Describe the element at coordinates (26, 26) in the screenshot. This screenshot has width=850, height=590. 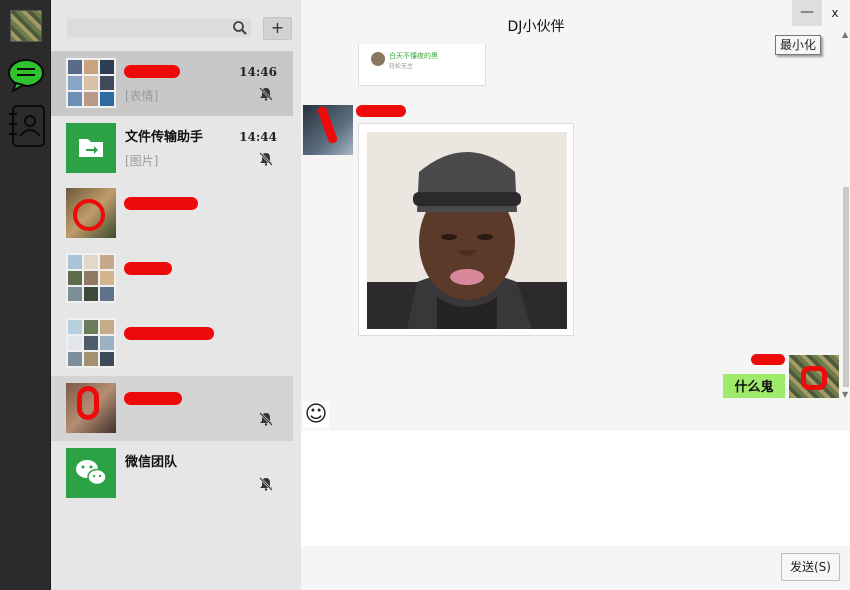
I see `my-avatar` at that location.